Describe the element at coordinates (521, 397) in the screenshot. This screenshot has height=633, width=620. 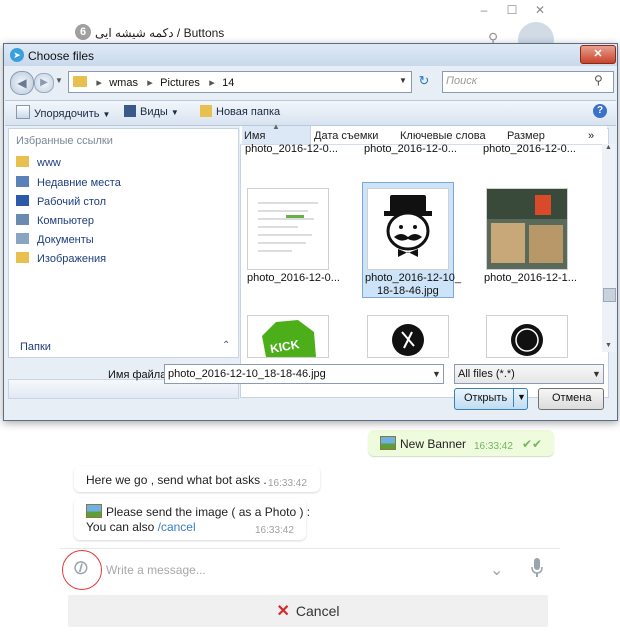
I see `open-options-dropdown-icon: ▼` at that location.